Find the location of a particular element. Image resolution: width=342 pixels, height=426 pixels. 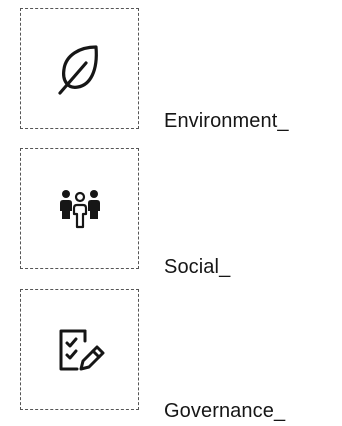

leaf-icon is located at coordinates (77, 69).